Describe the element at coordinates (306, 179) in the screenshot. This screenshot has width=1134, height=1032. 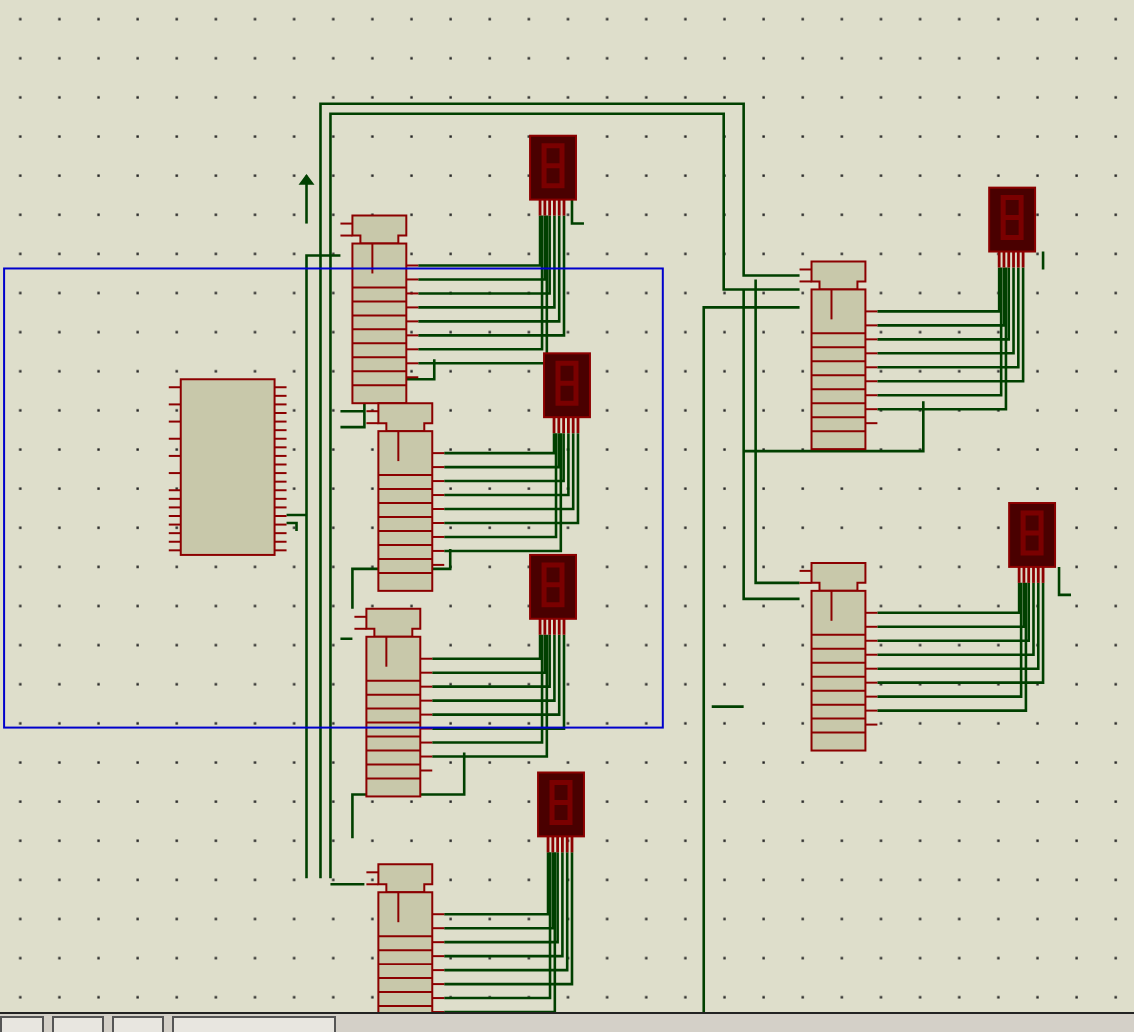
I see `power-terminal-icon` at that location.